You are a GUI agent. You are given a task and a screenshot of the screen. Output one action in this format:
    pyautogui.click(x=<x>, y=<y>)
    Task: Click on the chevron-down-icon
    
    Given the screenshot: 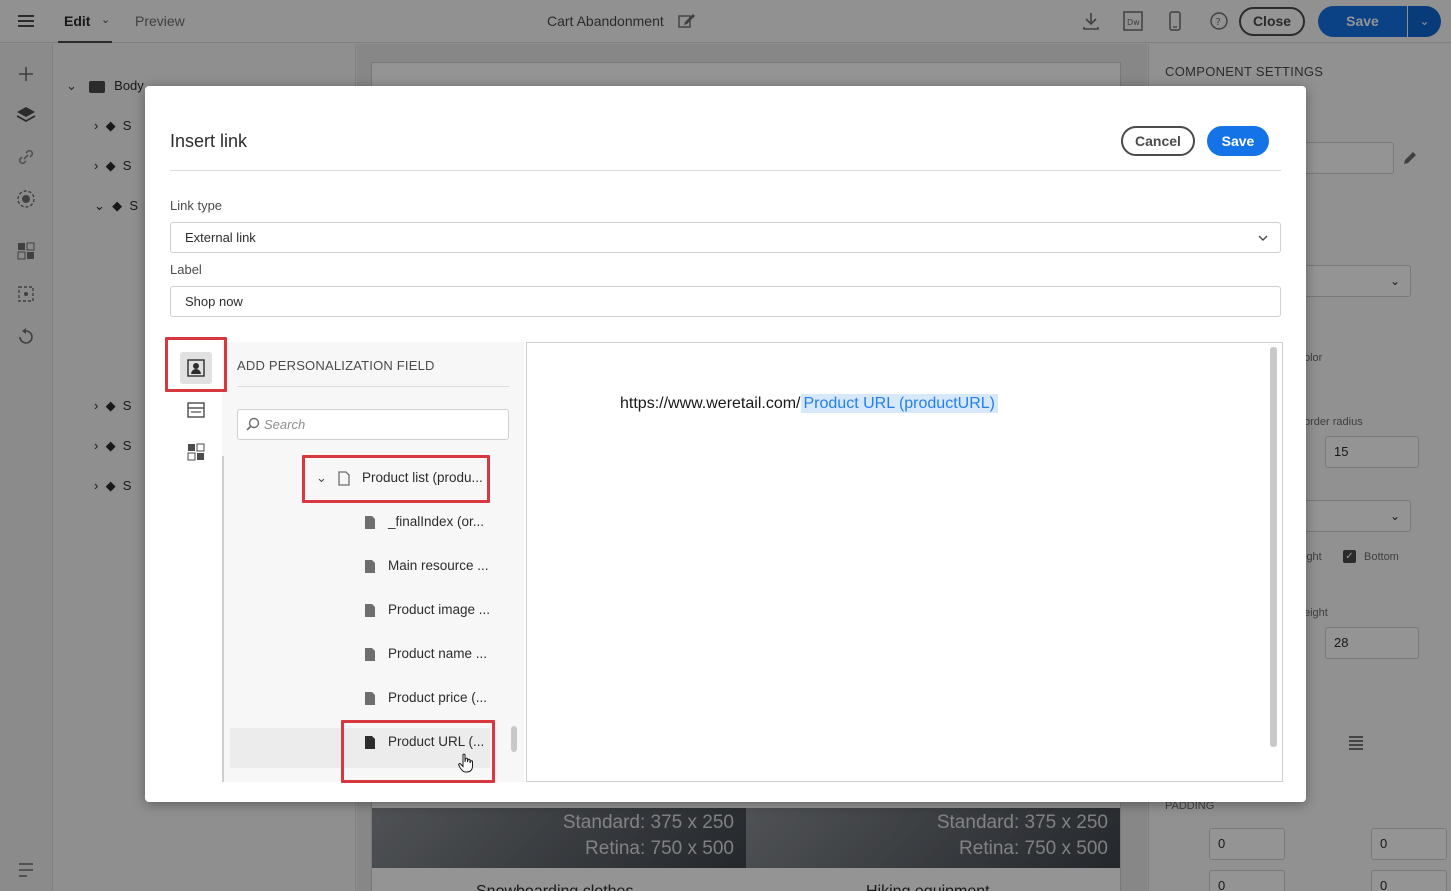 What is the action you would take?
    pyautogui.click(x=1263, y=238)
    